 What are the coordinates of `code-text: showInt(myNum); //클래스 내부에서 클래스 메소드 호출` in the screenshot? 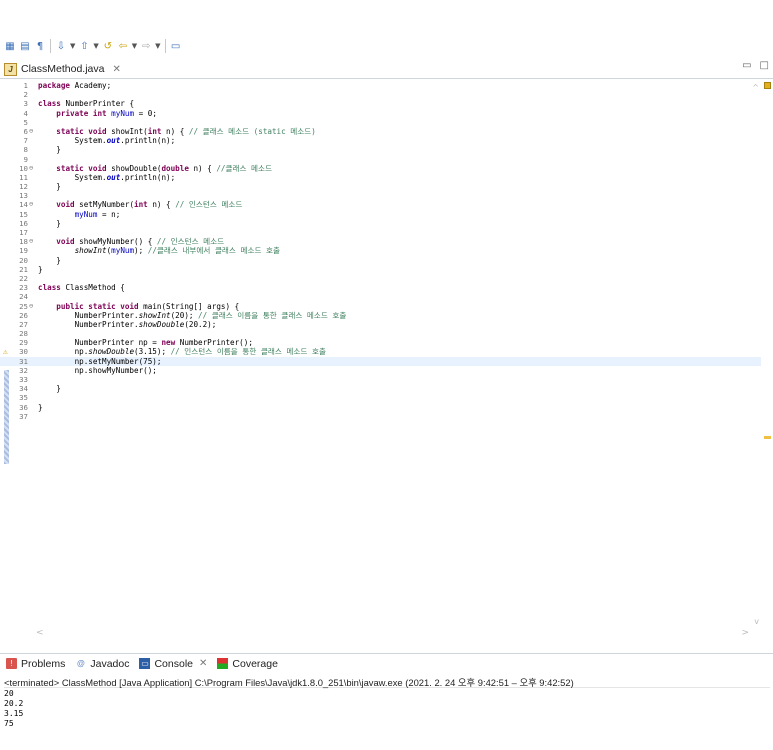 It's located at (177, 251).